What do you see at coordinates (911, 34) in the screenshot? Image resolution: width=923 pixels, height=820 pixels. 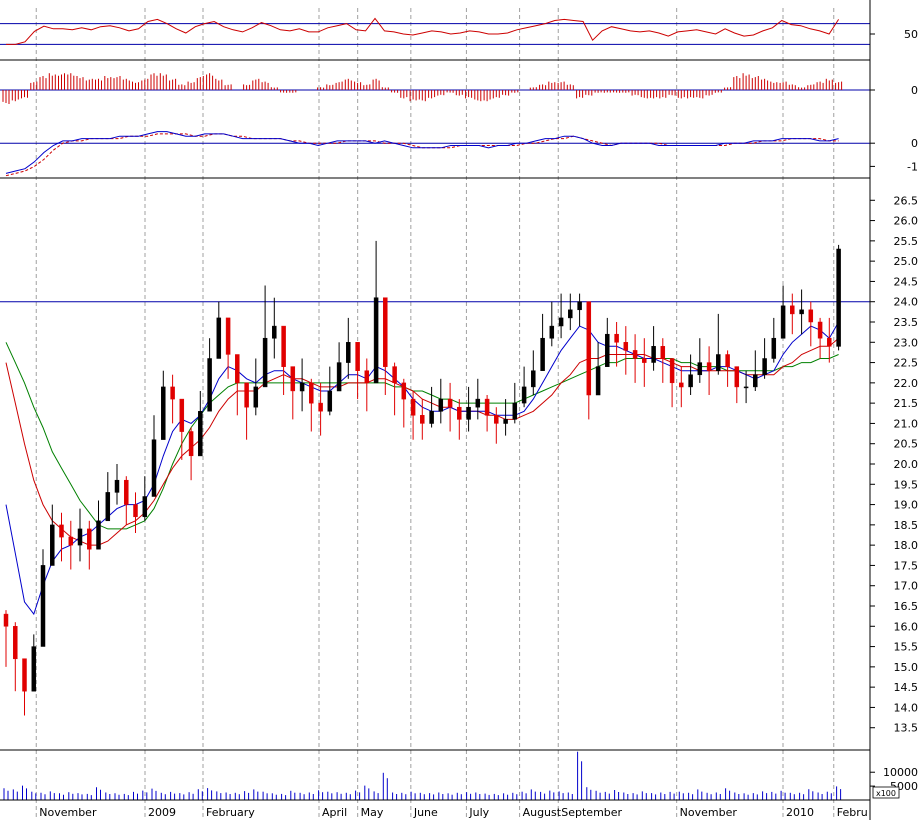 I see `rsi-tick-label: 50` at bounding box center [911, 34].